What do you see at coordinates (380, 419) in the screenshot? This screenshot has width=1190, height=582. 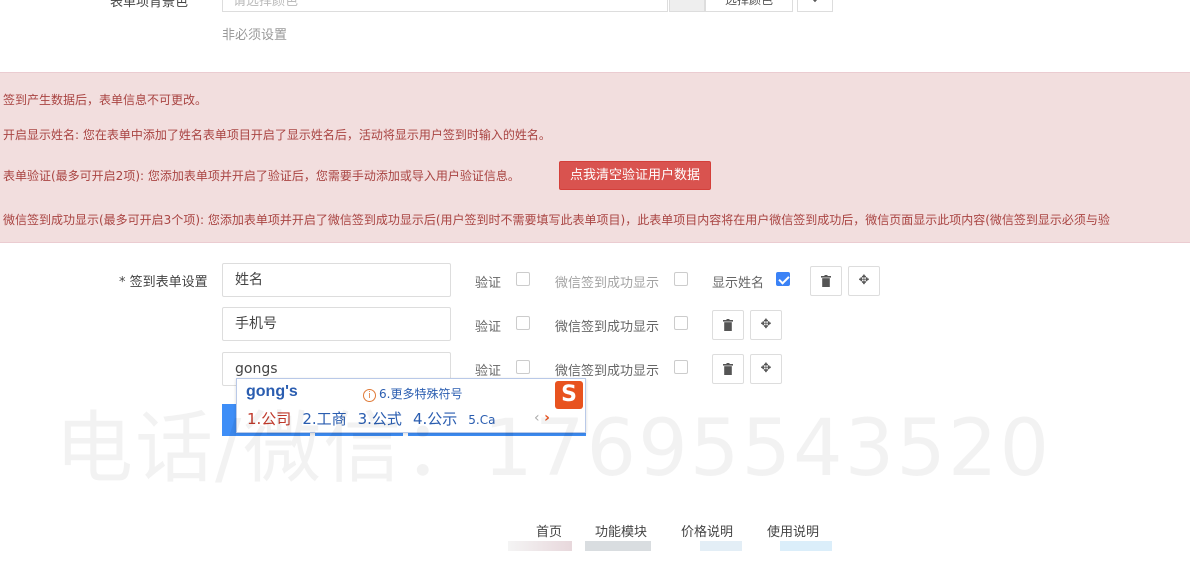 I see `ime-candidate: 3.公式` at bounding box center [380, 419].